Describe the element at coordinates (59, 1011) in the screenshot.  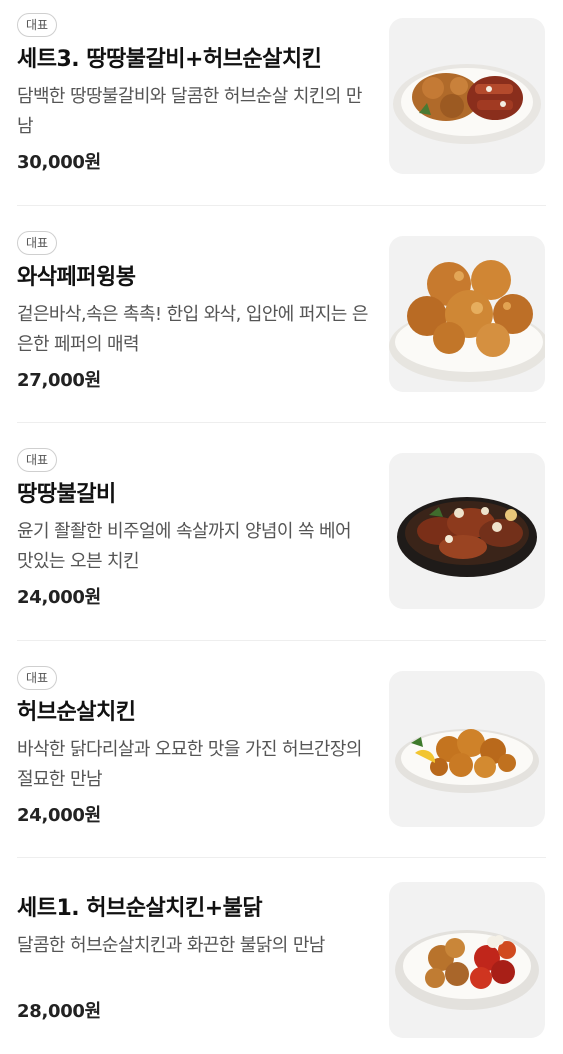
I see `menu-item-price: 28,000원` at that location.